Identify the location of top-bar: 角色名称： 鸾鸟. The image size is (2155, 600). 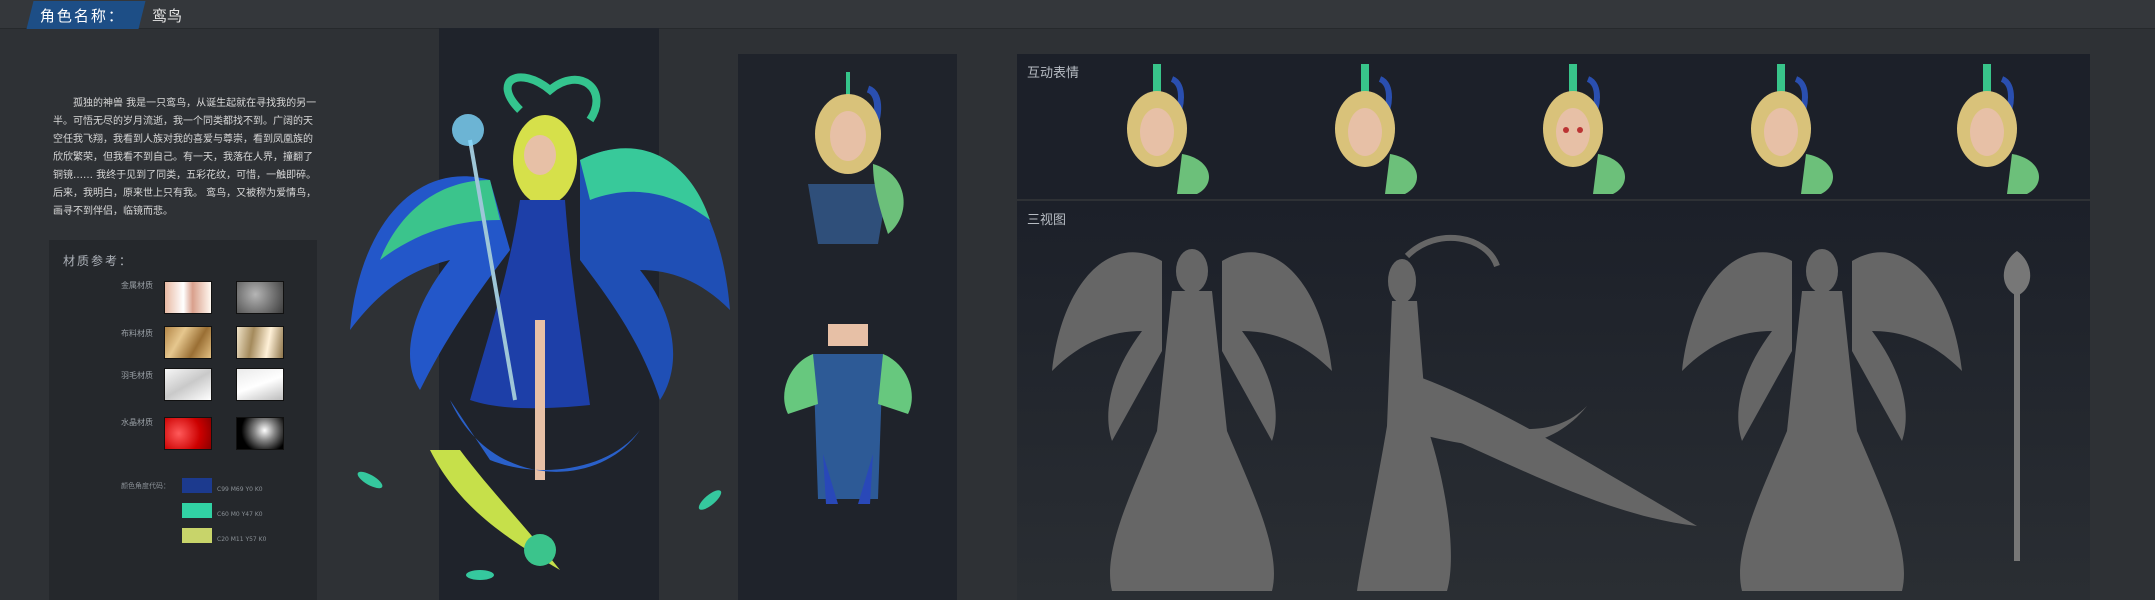
(1077, 14).